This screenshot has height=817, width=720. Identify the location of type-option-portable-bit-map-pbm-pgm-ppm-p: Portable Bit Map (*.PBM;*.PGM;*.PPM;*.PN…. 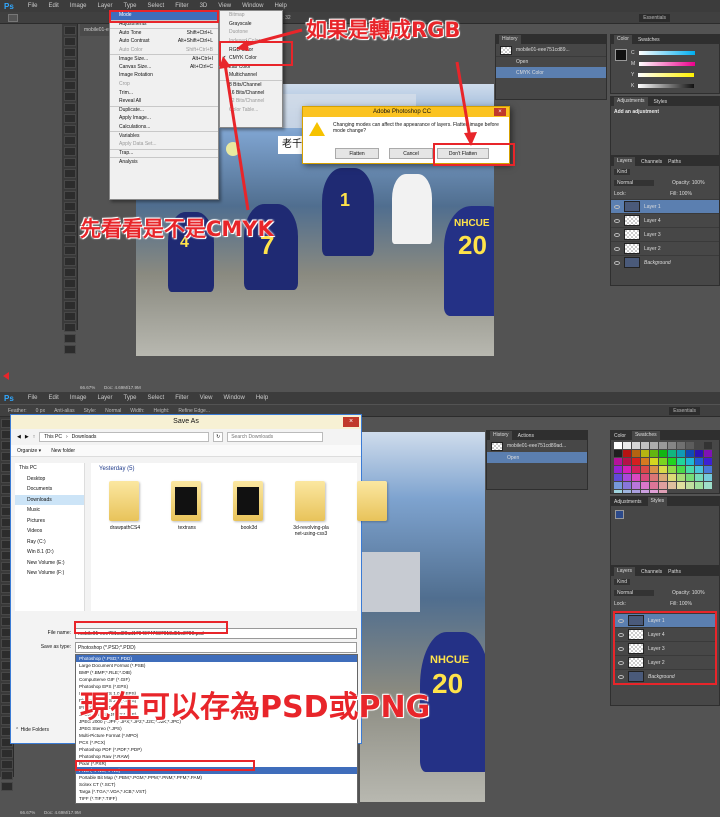
(216, 777).